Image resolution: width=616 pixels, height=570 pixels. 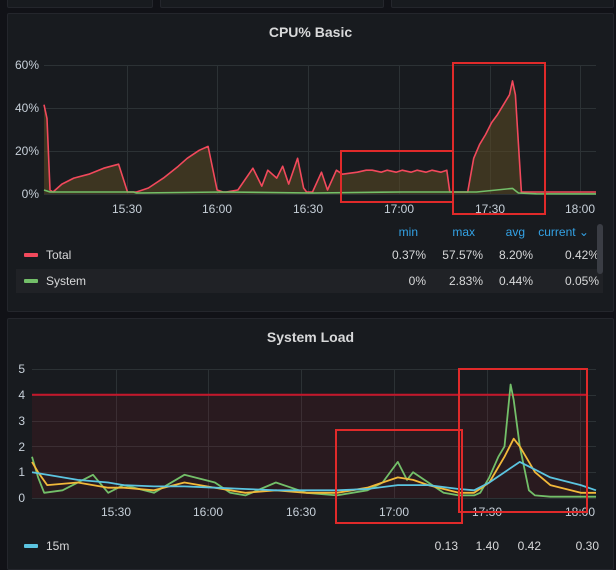 What do you see at coordinates (21, 369) in the screenshot?
I see `y-tick-label: 5` at bounding box center [21, 369].